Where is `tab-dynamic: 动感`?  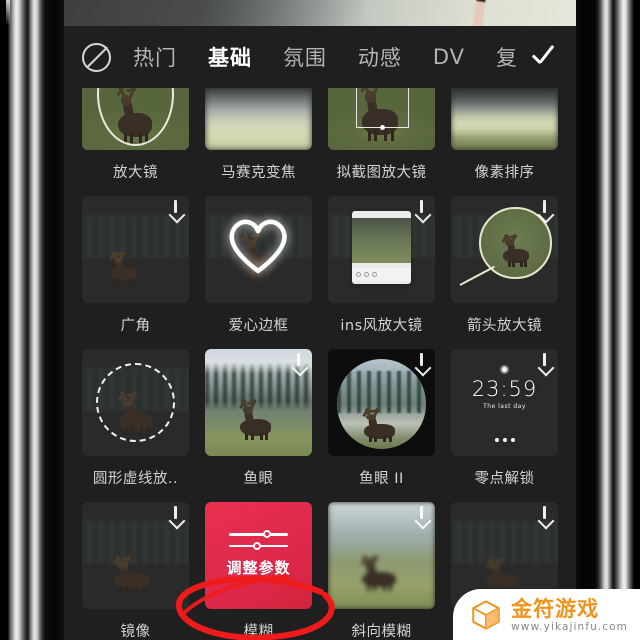
tab-dynamic: 动感 is located at coordinates (380, 57).